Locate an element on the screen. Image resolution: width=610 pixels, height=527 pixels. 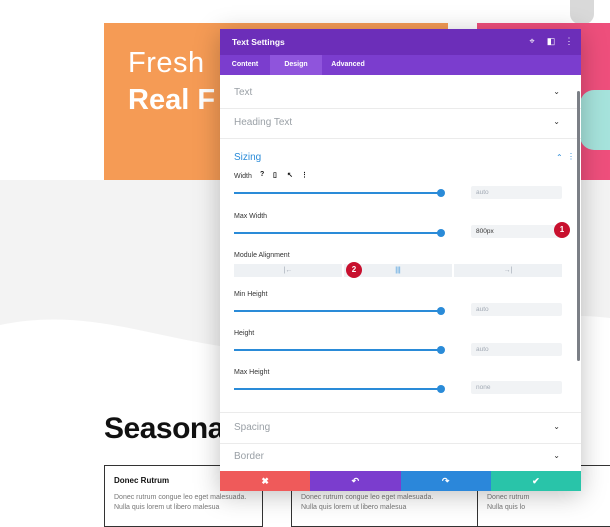
height-input: auto is located at coordinates (516, 349).